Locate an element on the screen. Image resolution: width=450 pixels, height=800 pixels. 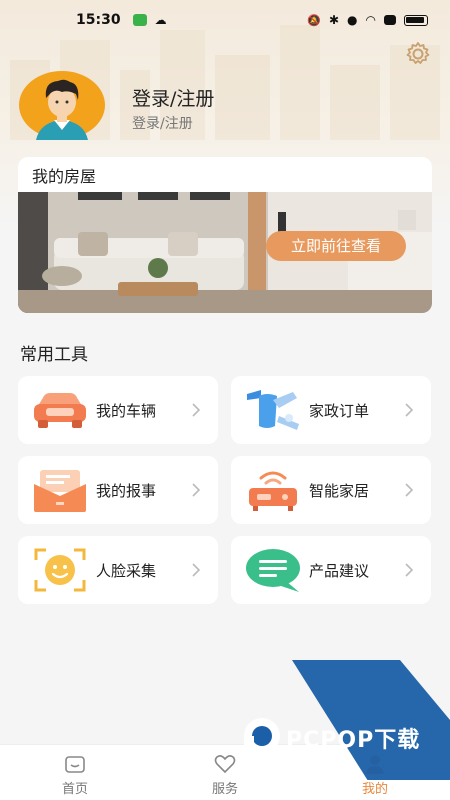
tool-product-suggestion: 产品建议 is located at coordinates (331, 570).